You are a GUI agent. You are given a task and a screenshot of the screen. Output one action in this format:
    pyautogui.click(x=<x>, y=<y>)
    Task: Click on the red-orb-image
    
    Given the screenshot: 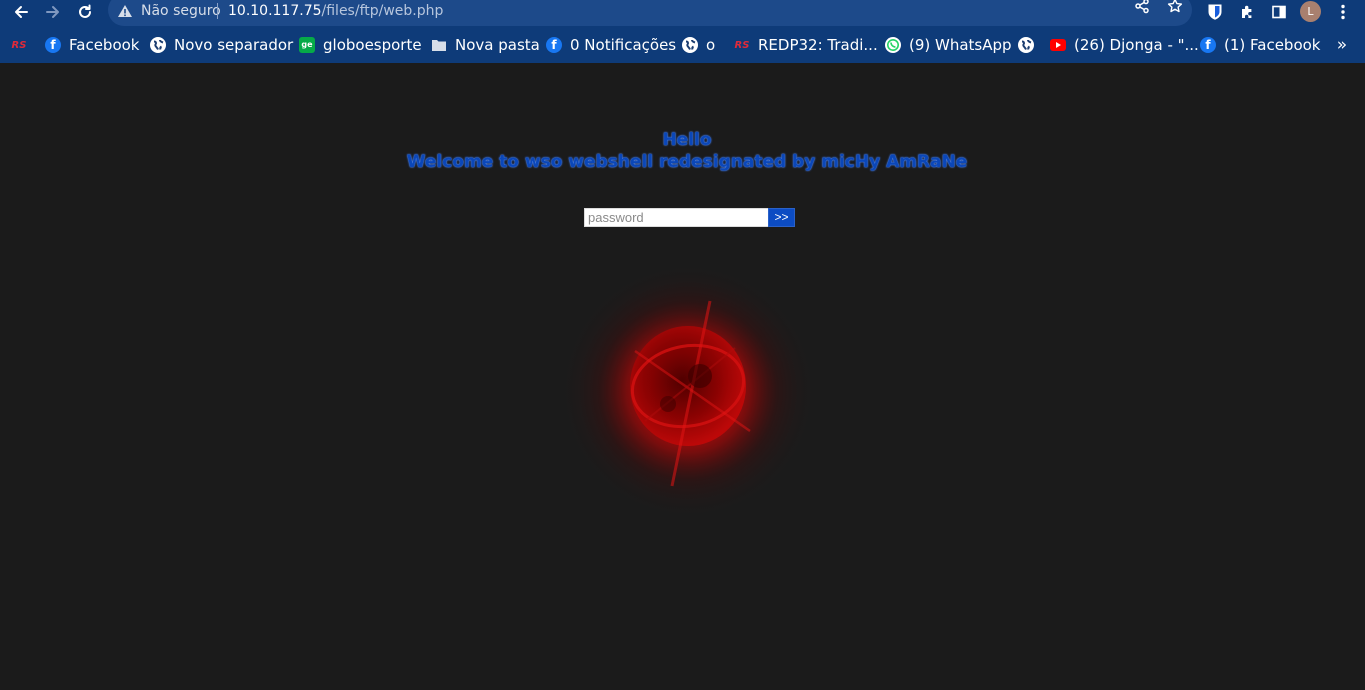 What is the action you would take?
    pyautogui.click(x=688, y=389)
    